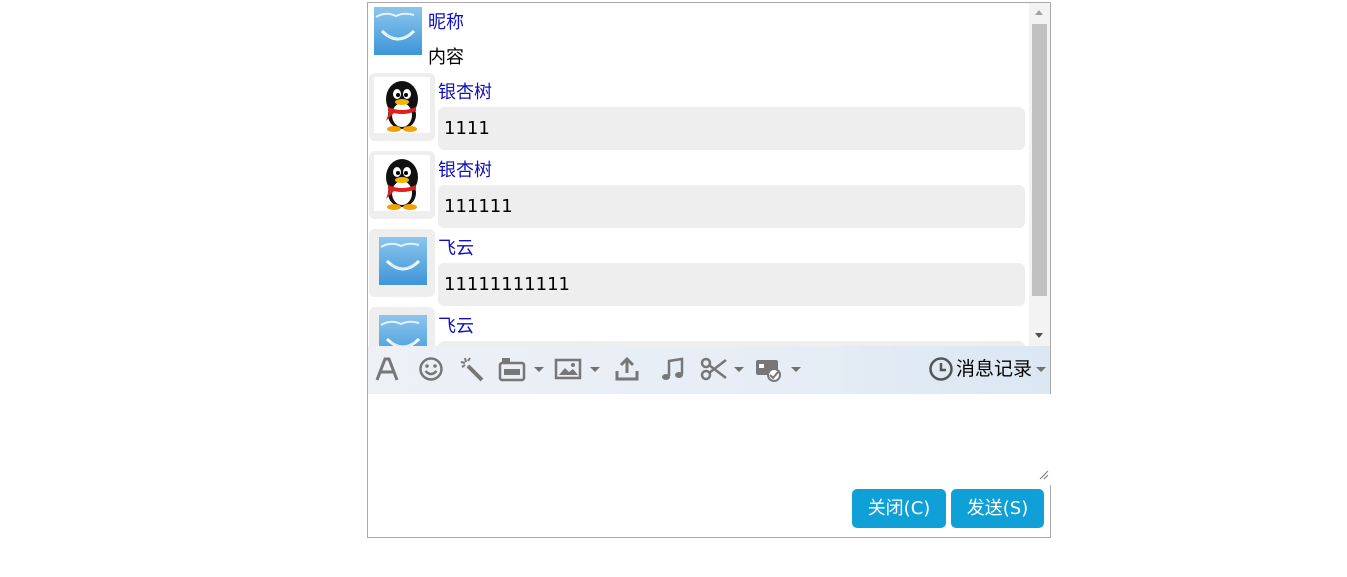 The height and width of the screenshot is (577, 1347). Describe the element at coordinates (711, 439) in the screenshot. I see `message-input` at that location.